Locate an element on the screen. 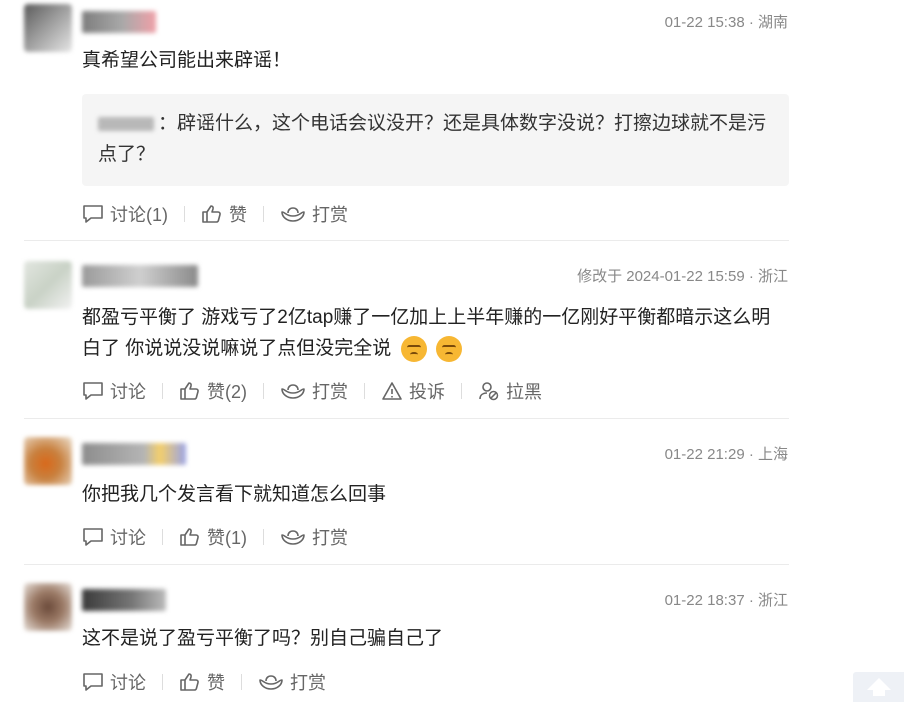 The image size is (904, 702). quoted-username is located at coordinates (126, 123).